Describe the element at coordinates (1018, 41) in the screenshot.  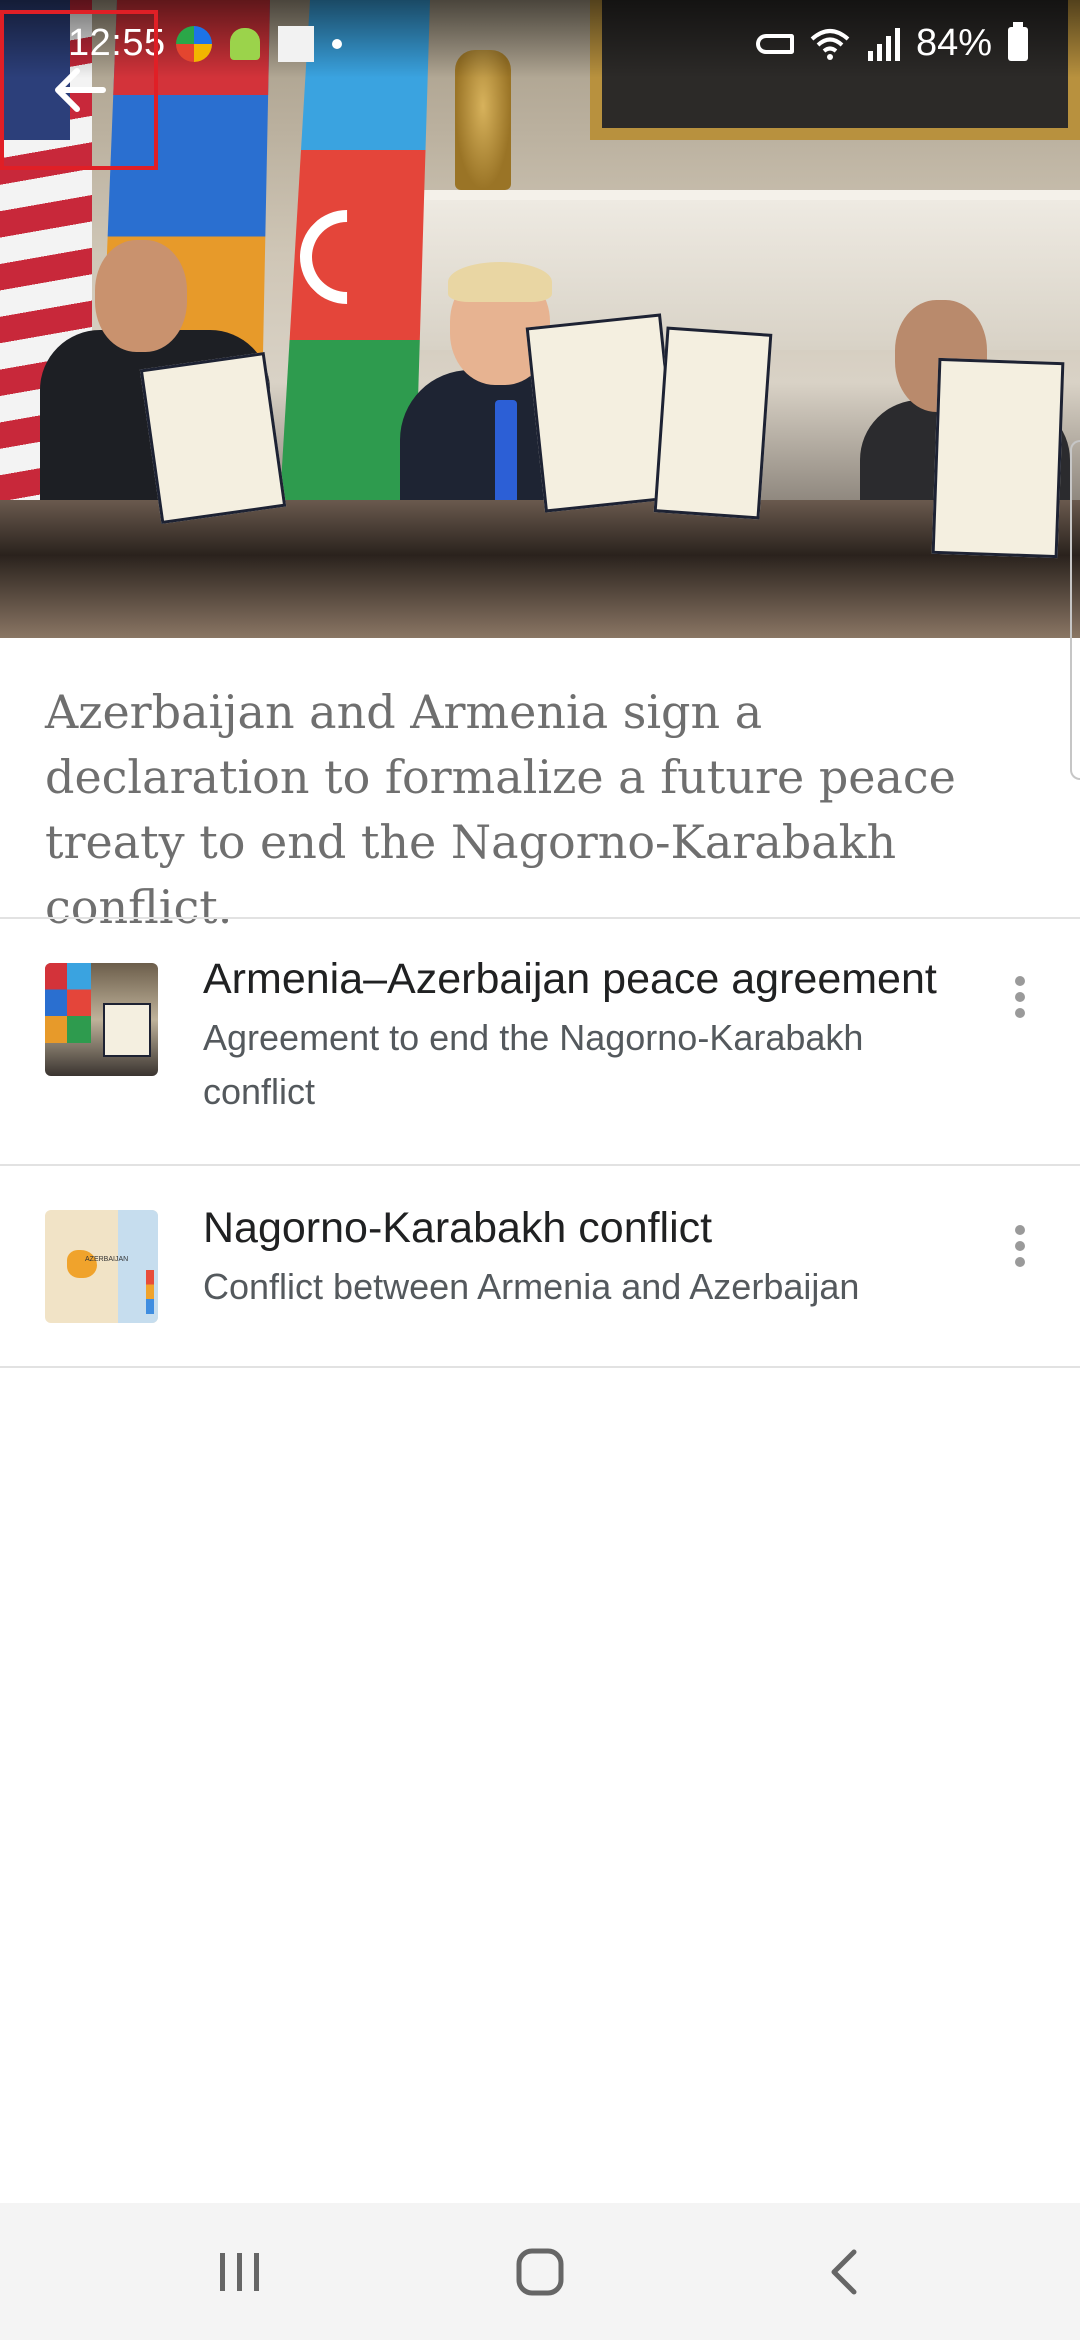
I see `battery-icon` at that location.